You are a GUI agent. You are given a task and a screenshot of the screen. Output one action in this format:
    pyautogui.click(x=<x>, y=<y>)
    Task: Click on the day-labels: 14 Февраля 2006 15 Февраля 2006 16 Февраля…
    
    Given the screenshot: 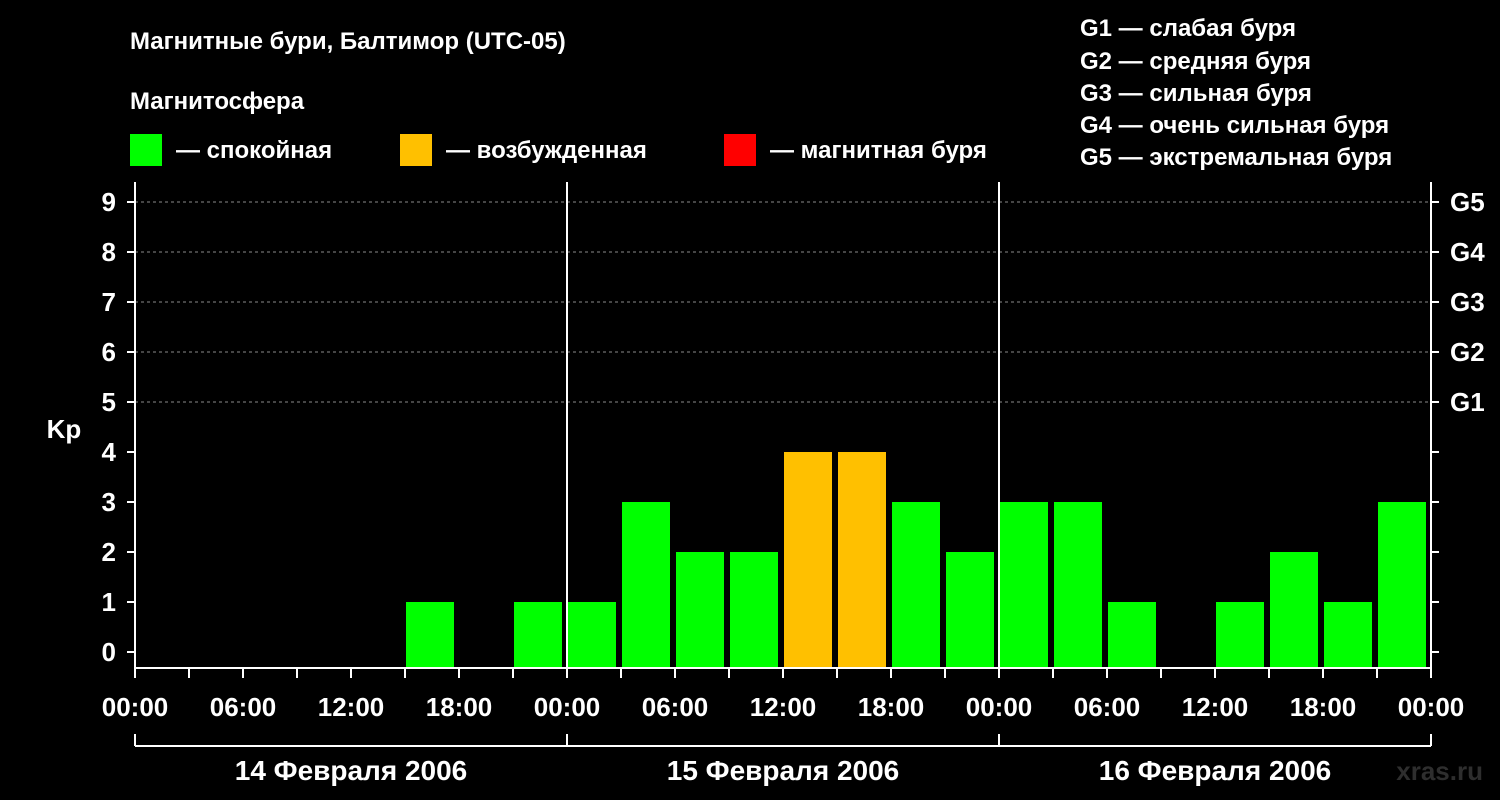 What is the action you would take?
    pyautogui.click(x=783, y=770)
    